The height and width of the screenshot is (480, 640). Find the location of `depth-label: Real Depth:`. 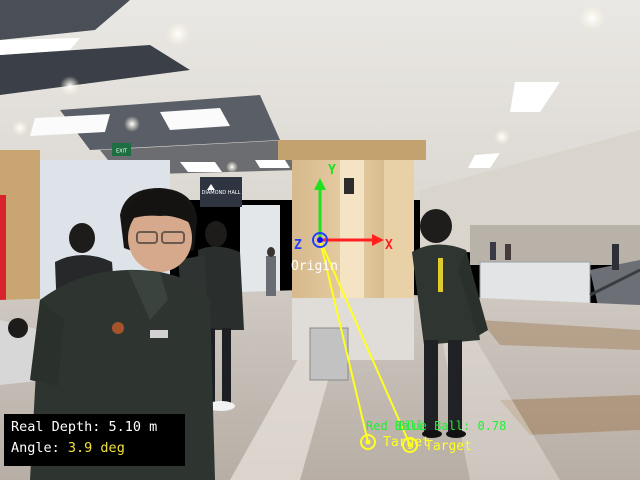

depth-label: Real Depth: is located at coordinates (56, 427).